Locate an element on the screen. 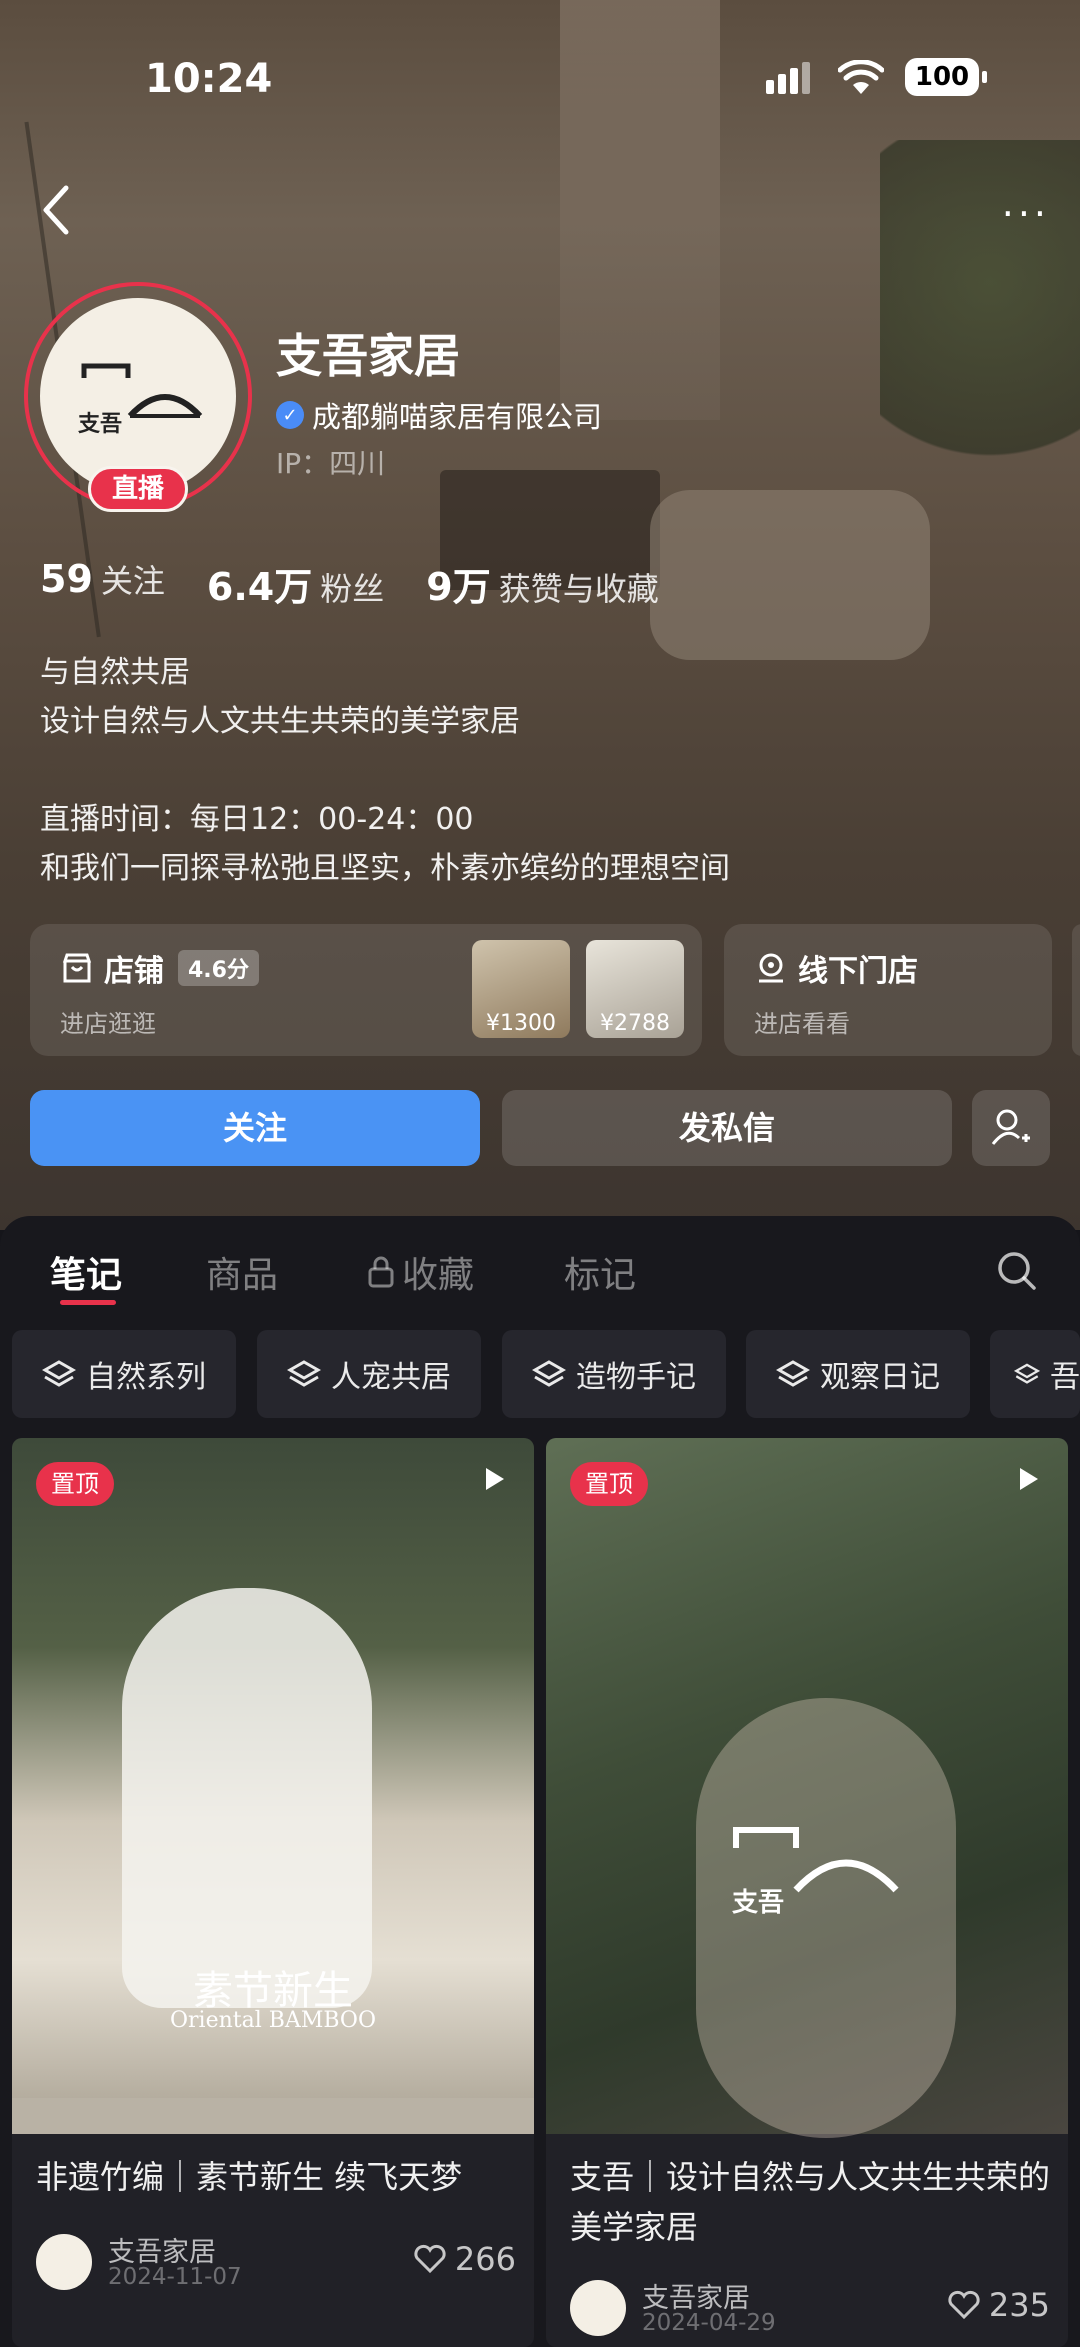  like-button: 266 is located at coordinates (464, 2259).